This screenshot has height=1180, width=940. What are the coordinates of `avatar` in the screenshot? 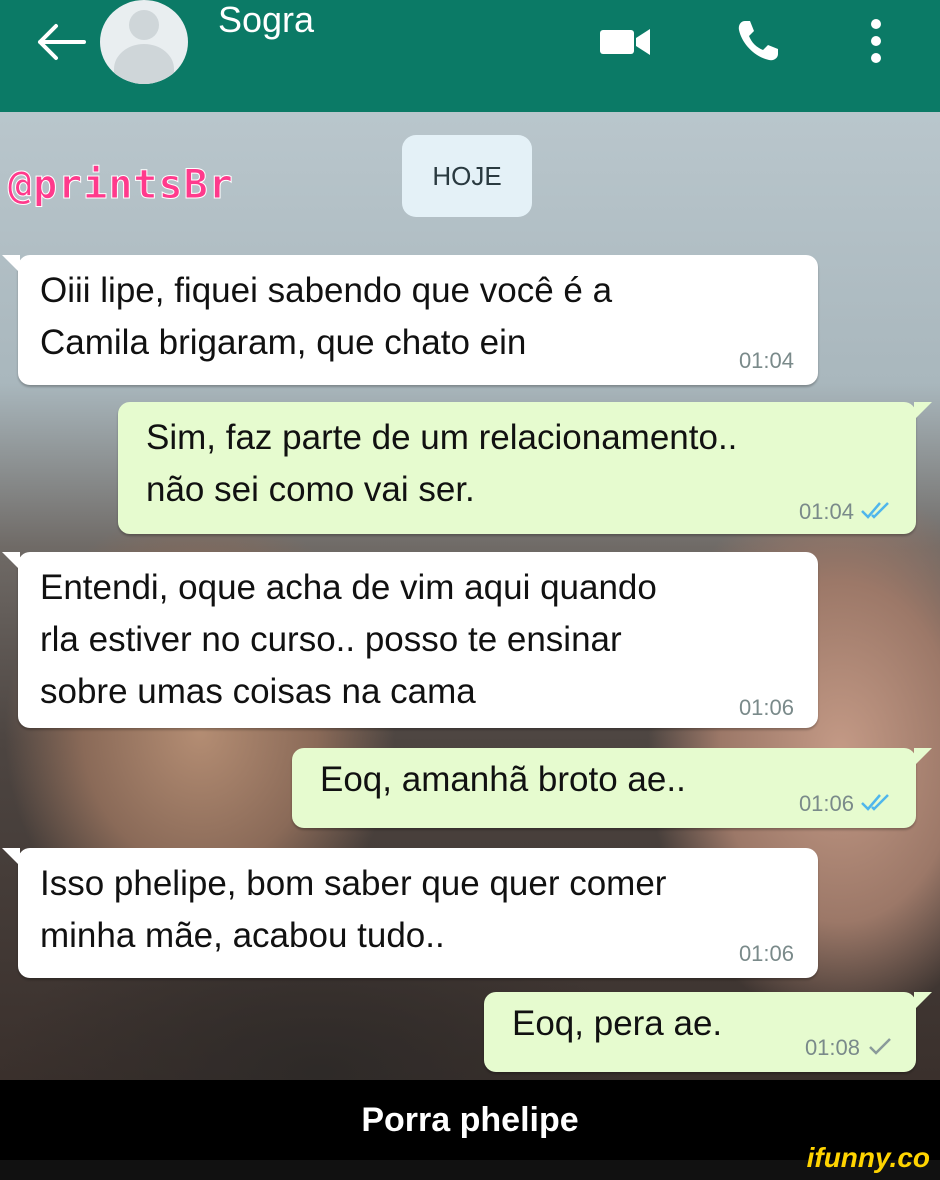 It's located at (144, 42).